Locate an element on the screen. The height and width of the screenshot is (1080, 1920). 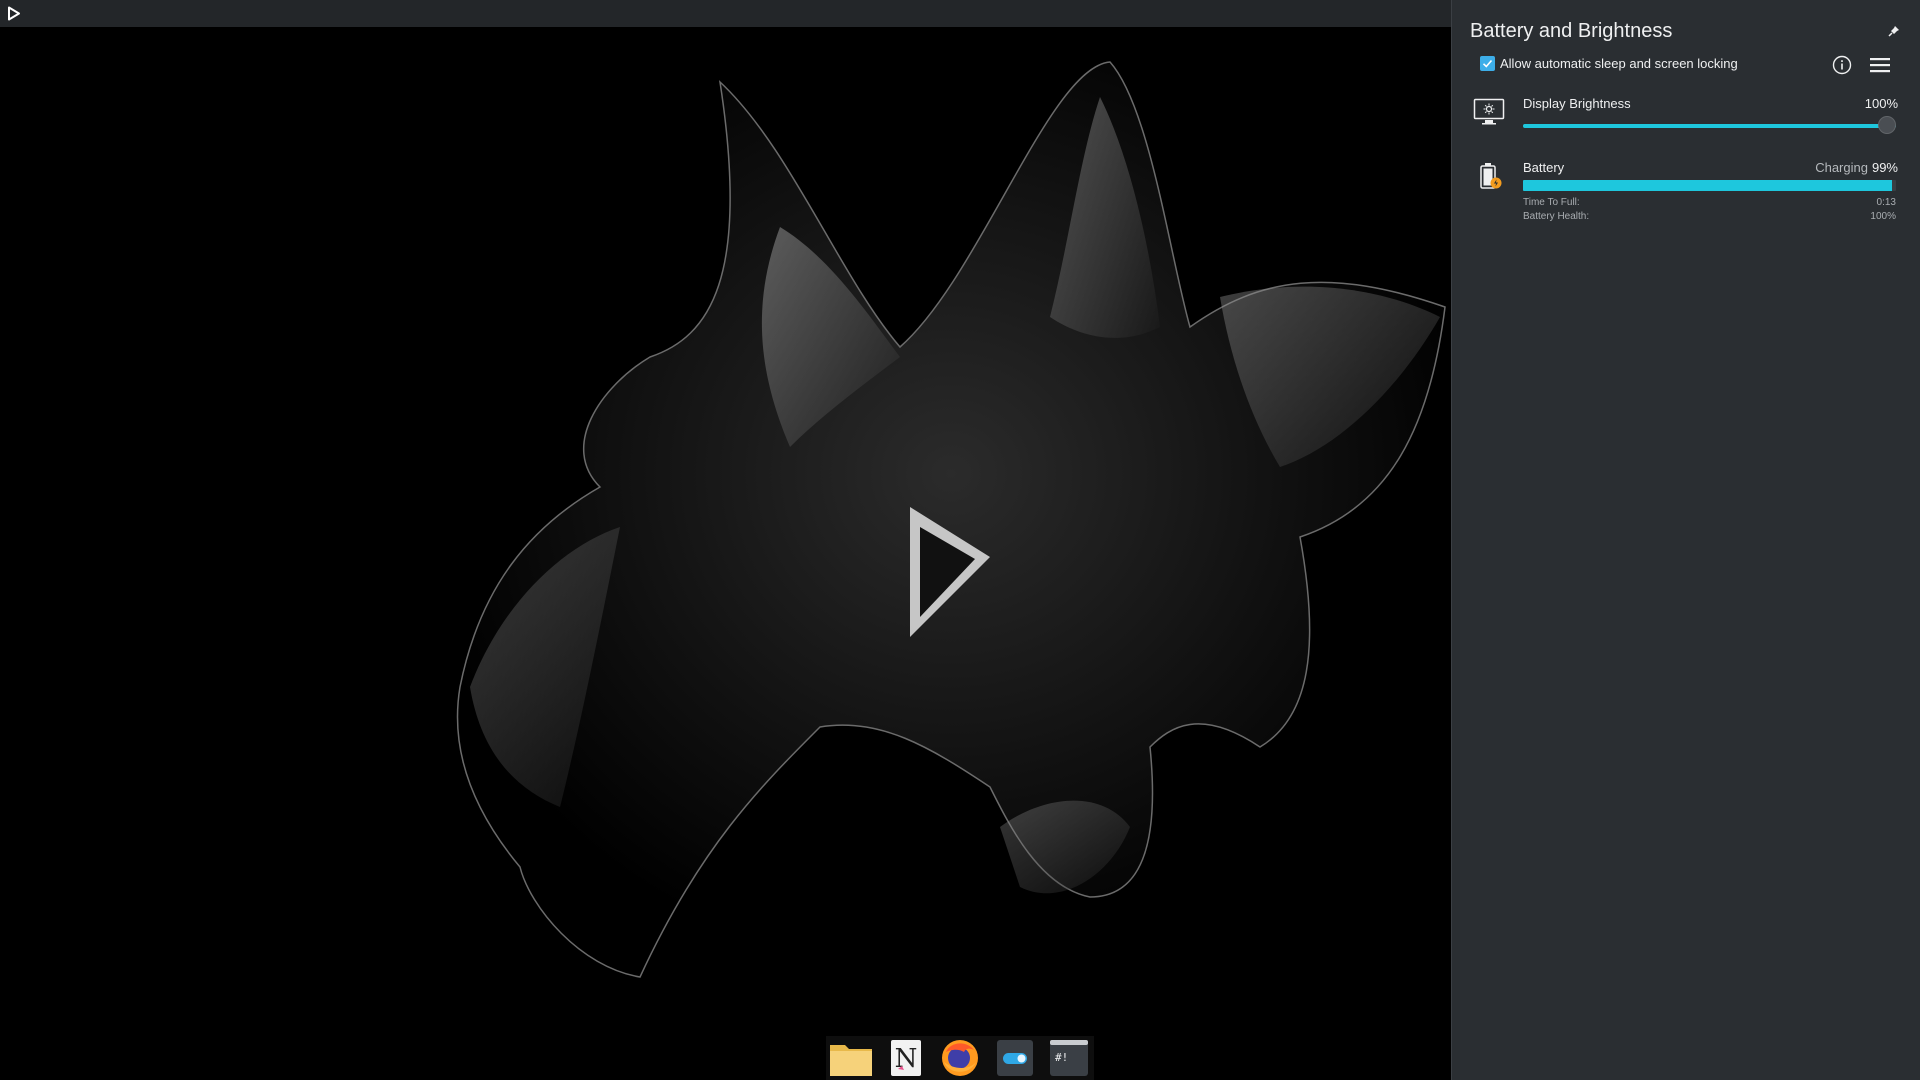
battery-percent: 99% is located at coordinates (1884, 167).